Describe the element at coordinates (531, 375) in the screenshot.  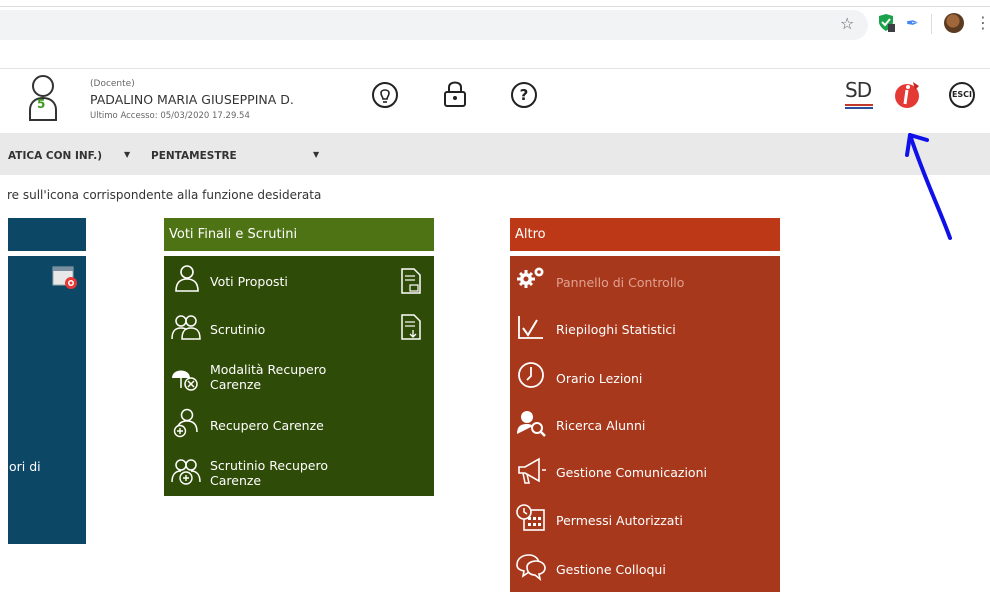
I see `clock-icon` at that location.